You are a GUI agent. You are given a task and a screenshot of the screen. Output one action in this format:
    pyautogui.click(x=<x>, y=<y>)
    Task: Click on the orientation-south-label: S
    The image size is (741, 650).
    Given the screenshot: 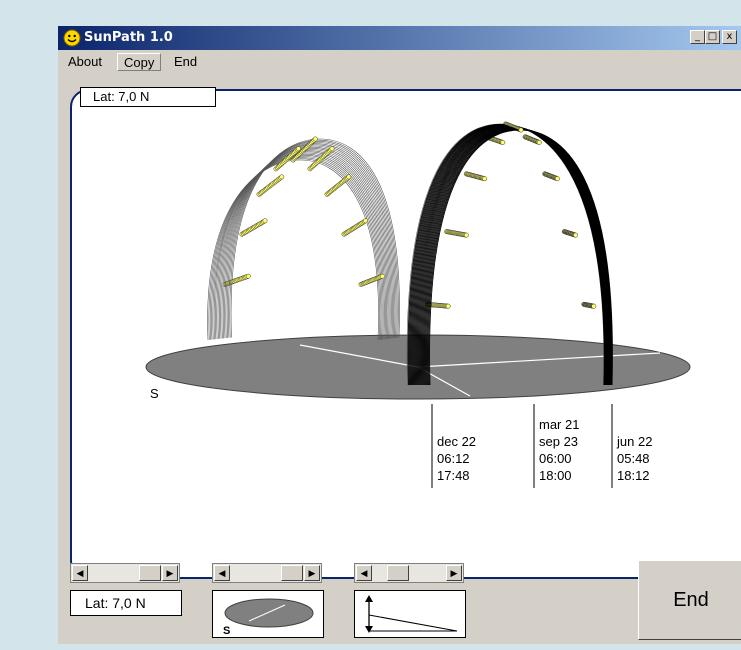 What is the action you would take?
    pyautogui.click(x=226, y=631)
    